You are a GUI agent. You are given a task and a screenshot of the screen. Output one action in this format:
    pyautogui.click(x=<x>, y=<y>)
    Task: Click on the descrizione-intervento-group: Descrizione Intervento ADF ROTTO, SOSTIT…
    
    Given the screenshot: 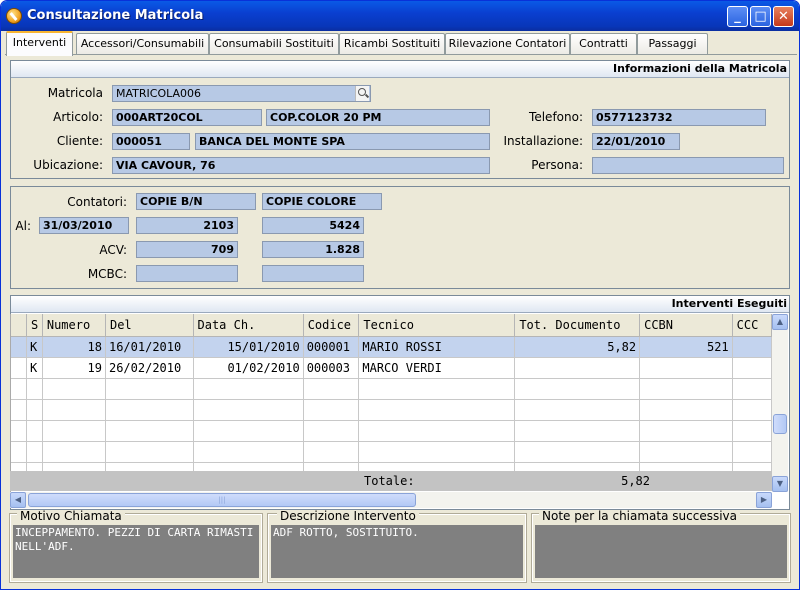 What is the action you would take?
    pyautogui.click(x=397, y=546)
    